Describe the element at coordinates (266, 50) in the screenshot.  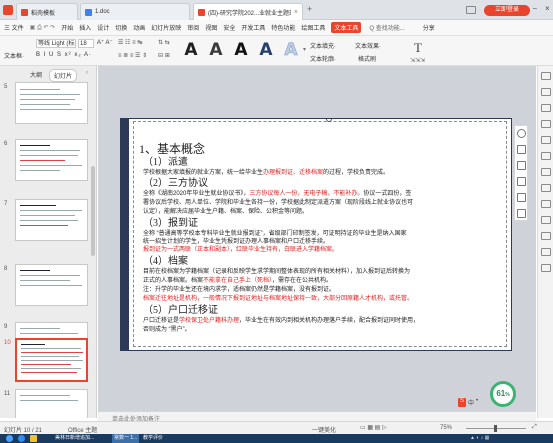
I see `wordart-style-4: A` at that location.